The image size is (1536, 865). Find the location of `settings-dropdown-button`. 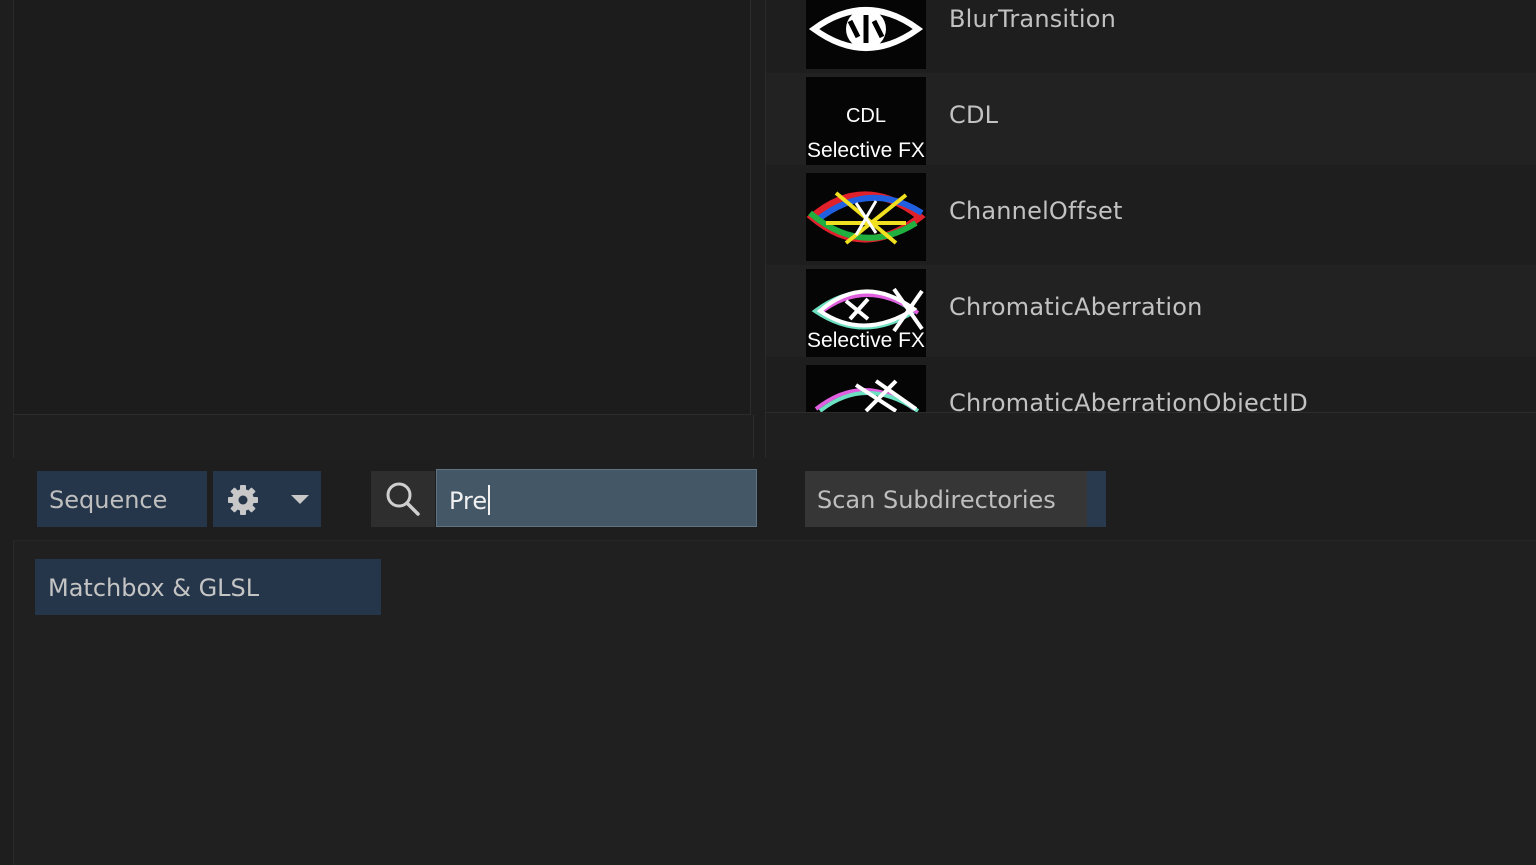

settings-dropdown-button is located at coordinates (267, 499).